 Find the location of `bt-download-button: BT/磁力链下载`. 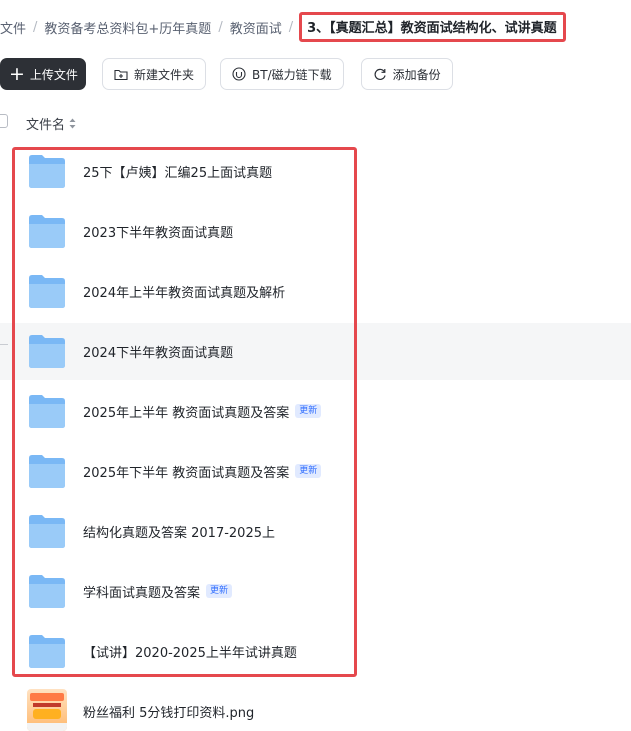

bt-download-button: BT/磁力链下载 is located at coordinates (282, 74).